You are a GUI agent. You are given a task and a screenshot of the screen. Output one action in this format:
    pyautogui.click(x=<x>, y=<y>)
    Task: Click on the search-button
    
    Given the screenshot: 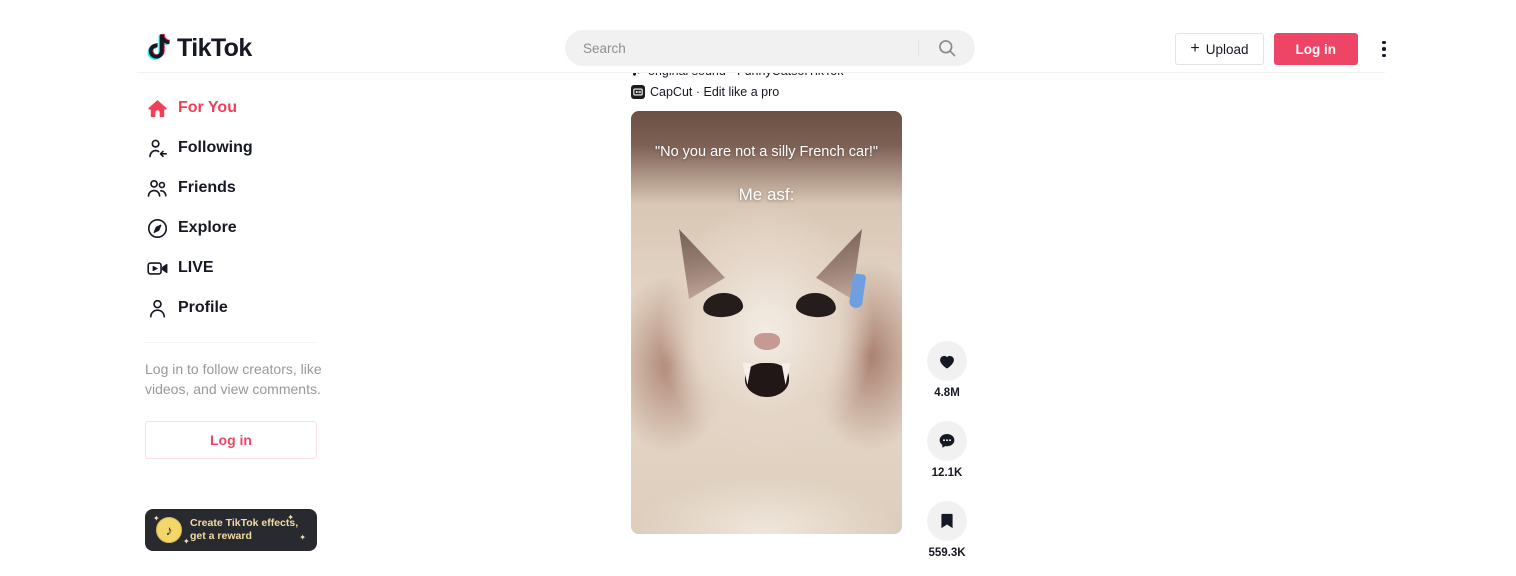 What is the action you would take?
    pyautogui.click(x=947, y=48)
    